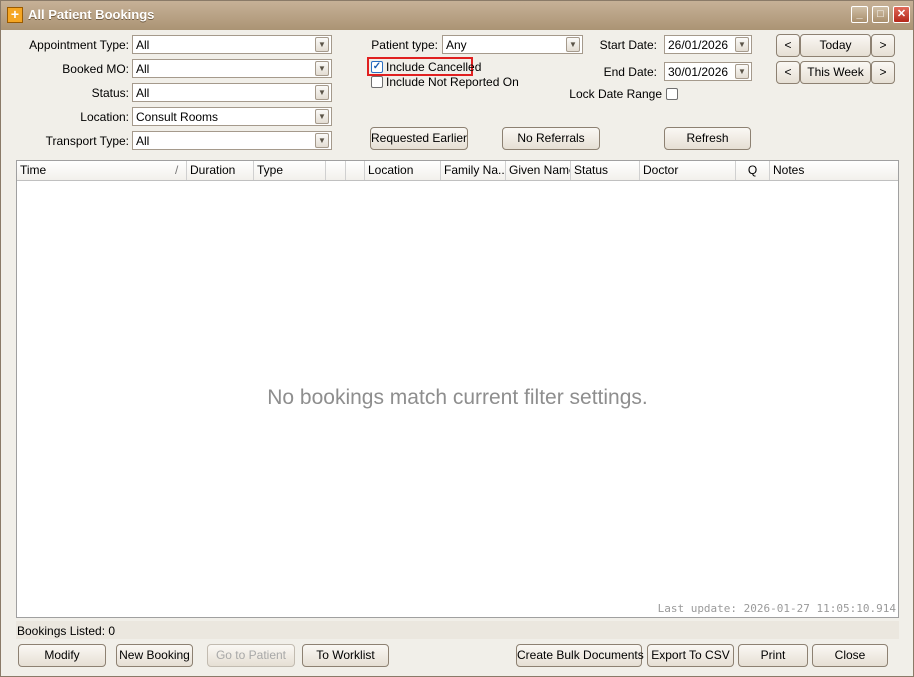 The width and height of the screenshot is (914, 677). Describe the element at coordinates (605, 170) in the screenshot. I see `column-header-status: Status` at that location.